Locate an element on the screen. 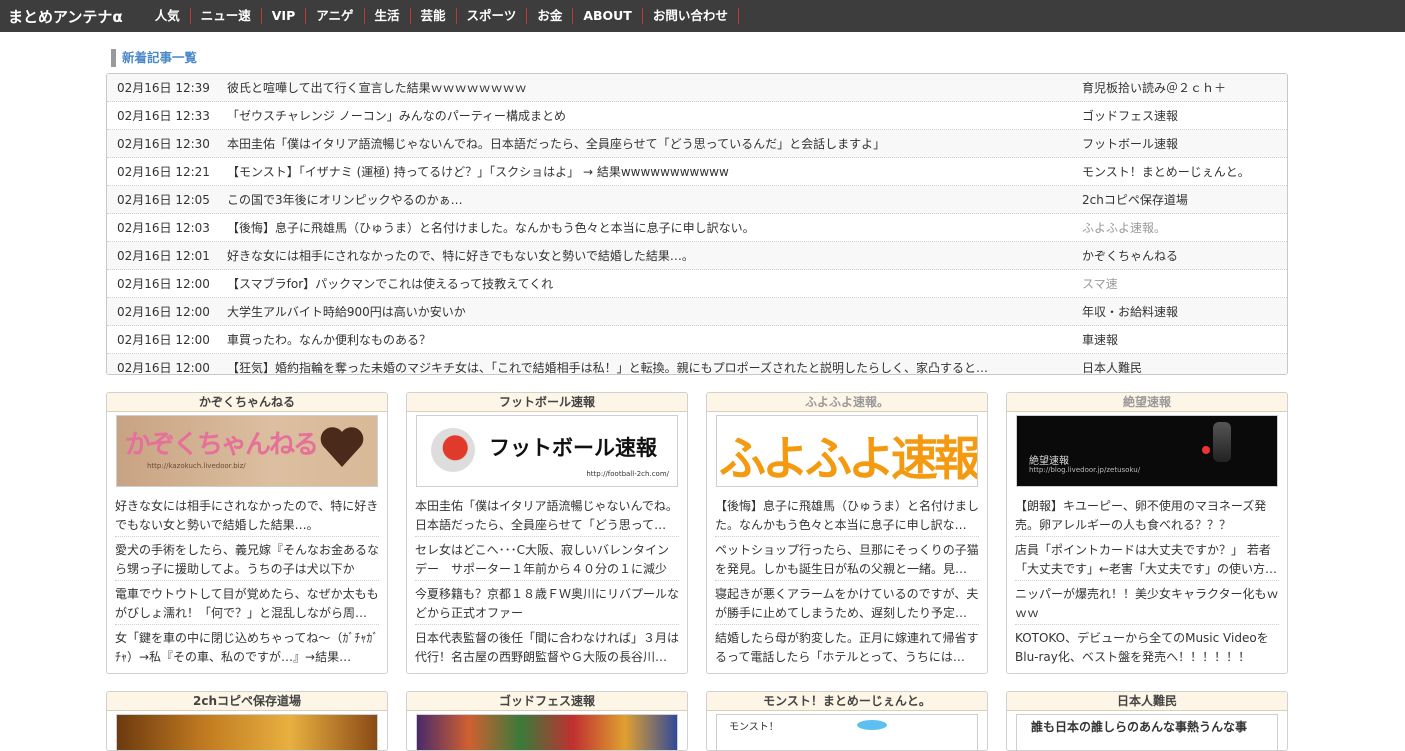  news-site-link: 年収・お給料速報 is located at coordinates (1182, 311).